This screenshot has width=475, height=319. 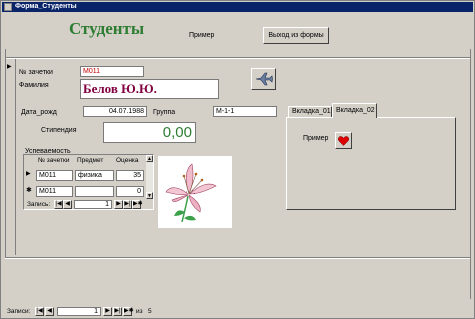 I want to click on grade-ocenka-cell: 0, so click(x=130, y=191).